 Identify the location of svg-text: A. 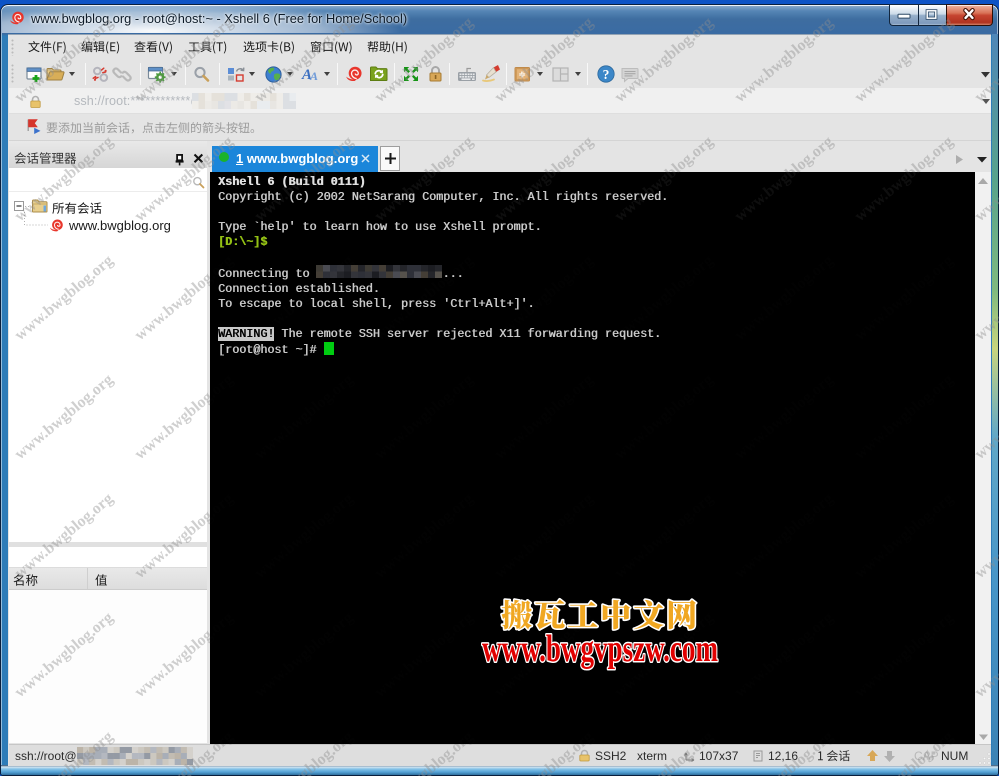
(313, 76).